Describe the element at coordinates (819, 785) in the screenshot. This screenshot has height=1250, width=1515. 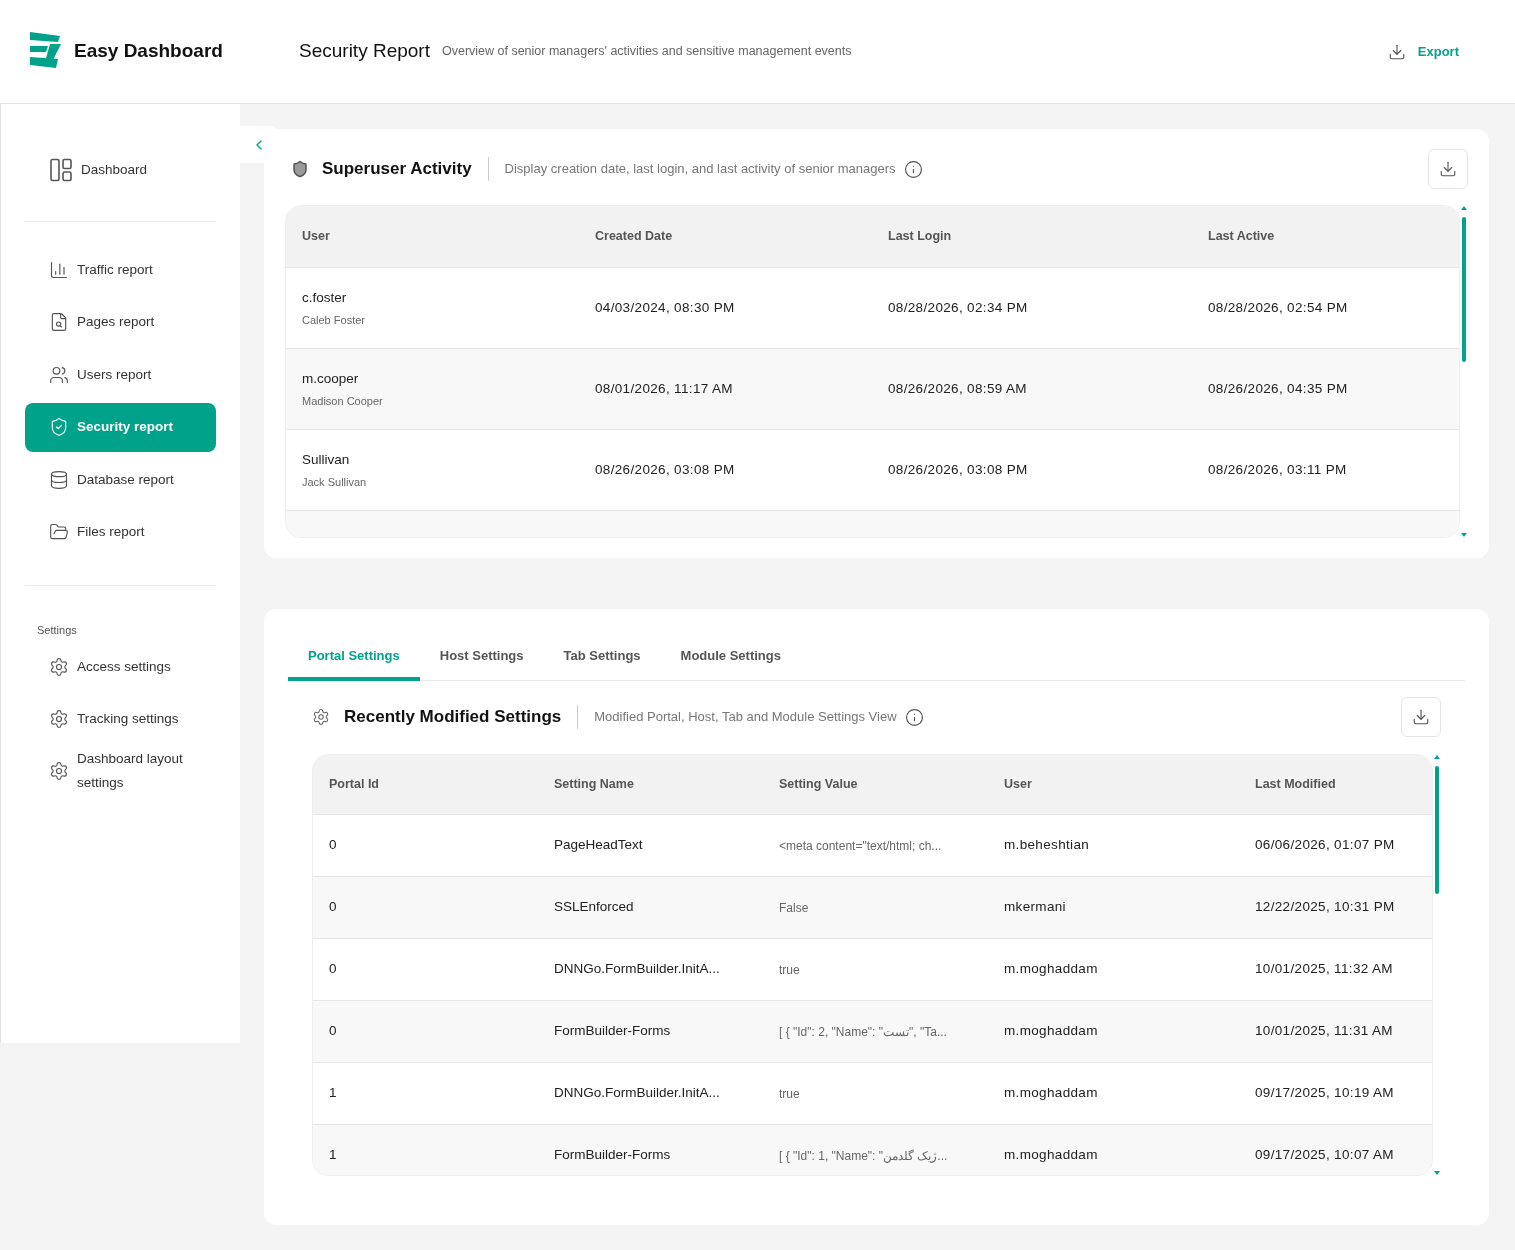
I see `column-header: Setting Value` at that location.